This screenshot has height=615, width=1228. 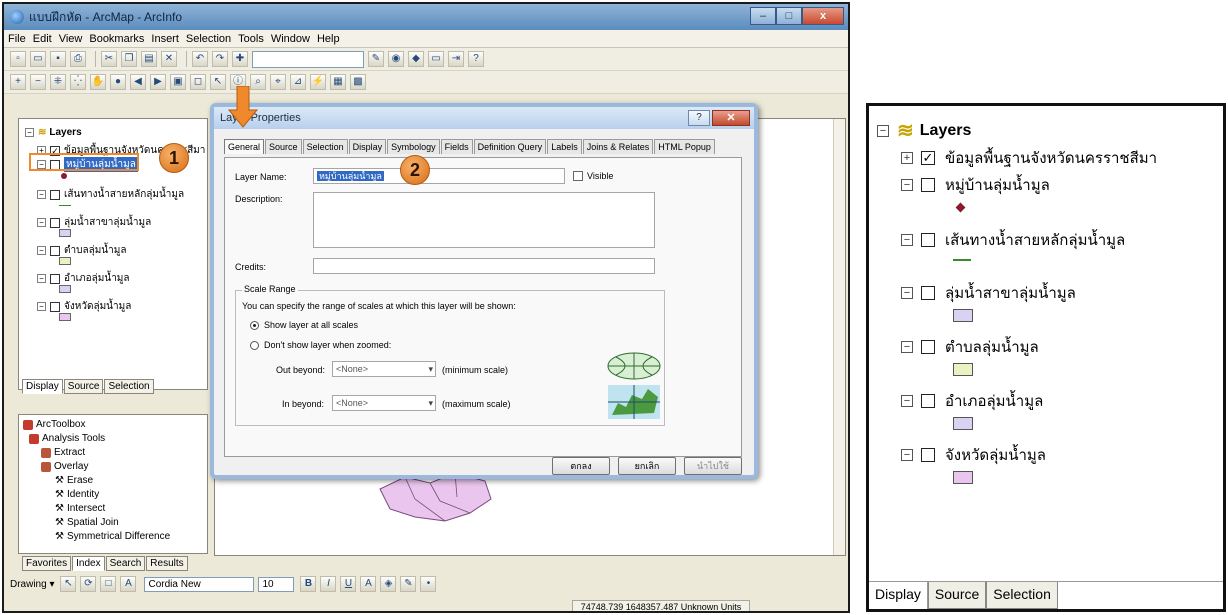 What do you see at coordinates (18, 59) in the screenshot?
I see `new-document-icon: ▫` at bounding box center [18, 59].